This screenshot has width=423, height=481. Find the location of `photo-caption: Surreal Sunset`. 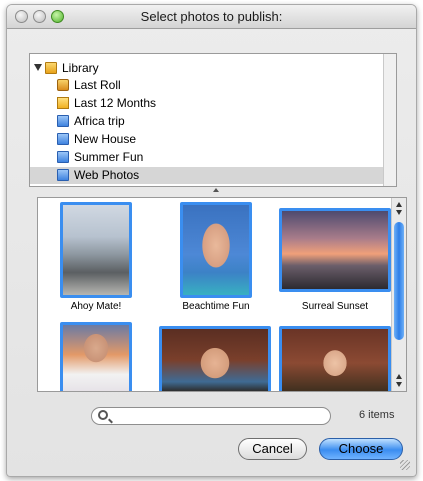

photo-caption: Surreal Sunset is located at coordinates (335, 306).